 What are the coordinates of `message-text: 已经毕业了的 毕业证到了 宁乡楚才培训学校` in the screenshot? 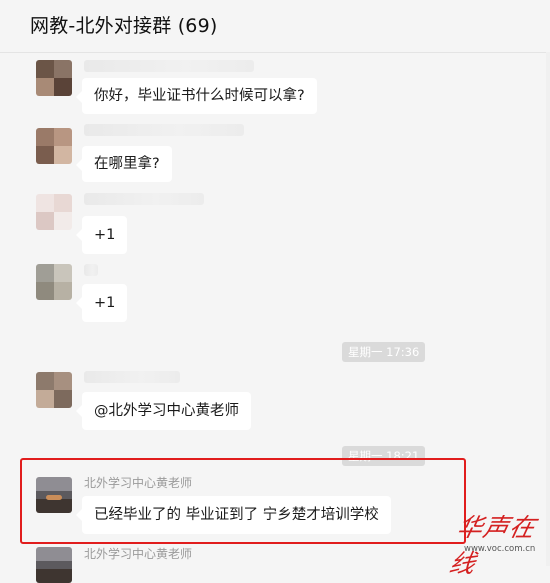 It's located at (236, 515).